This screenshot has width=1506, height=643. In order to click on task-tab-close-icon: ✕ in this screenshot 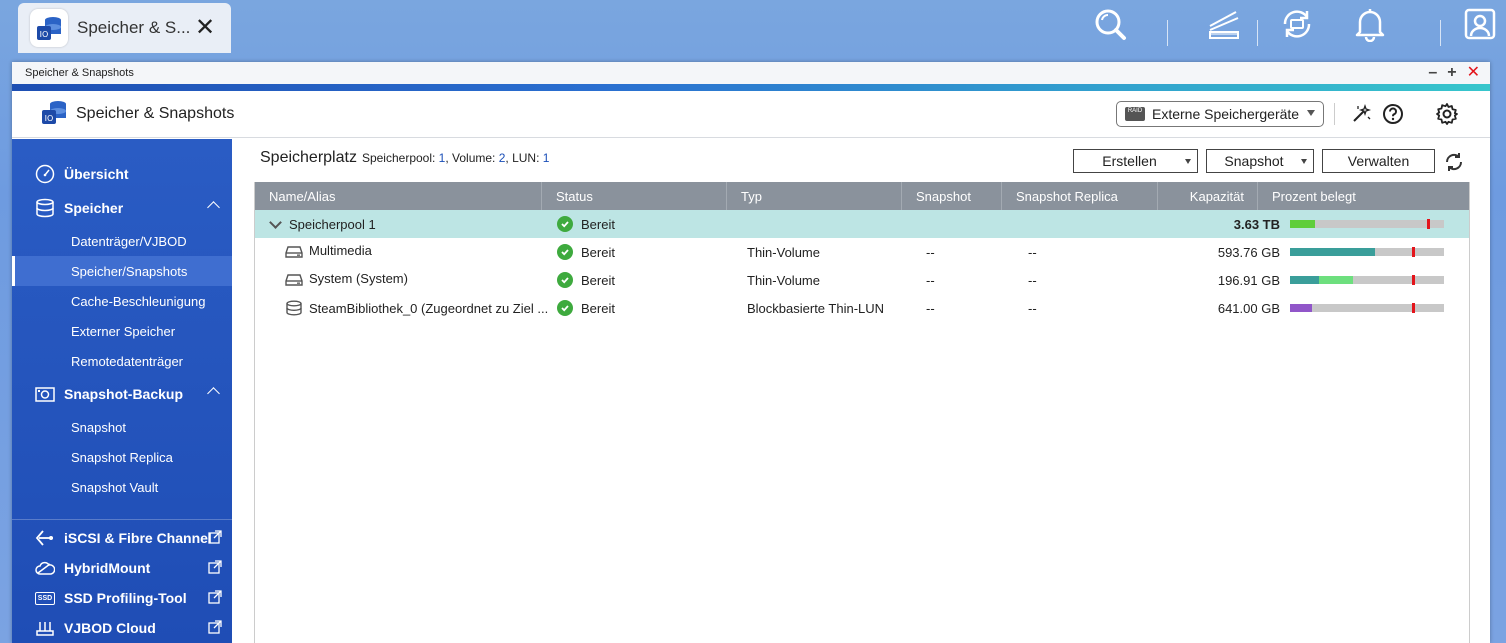, I will do `click(205, 28)`.